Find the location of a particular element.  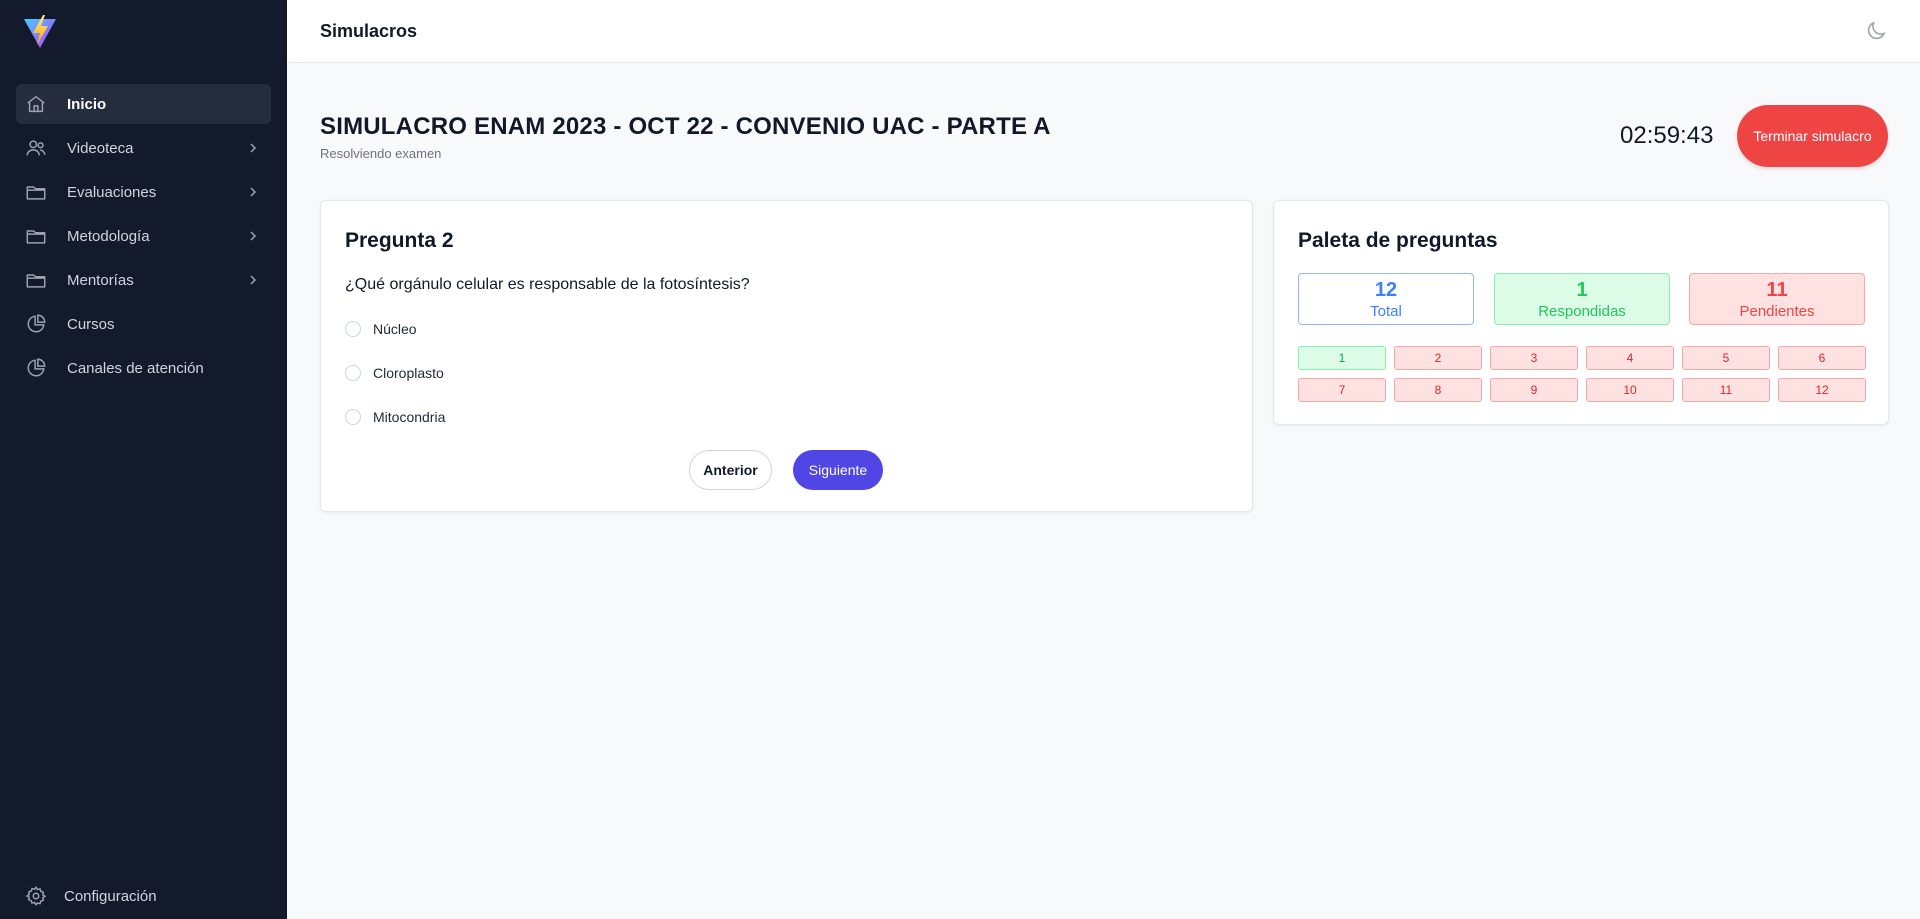

question-number-button: 6 is located at coordinates (1822, 358).